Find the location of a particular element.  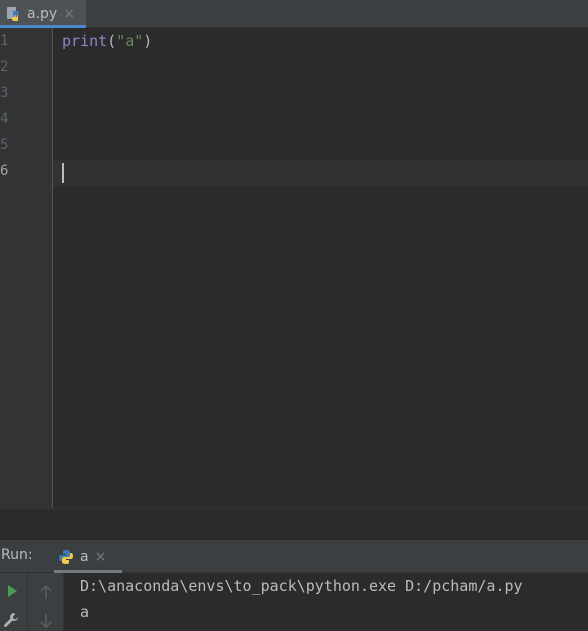

run-tab-a: a × is located at coordinates (88, 556).